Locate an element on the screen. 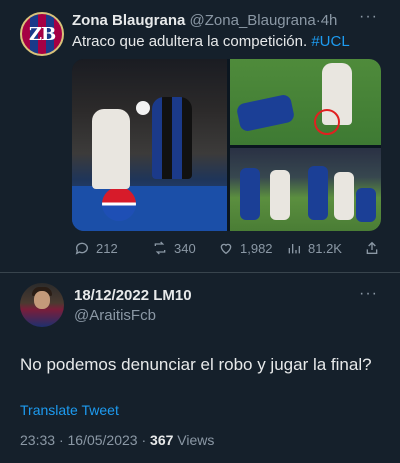 The image size is (400, 463). zona-blaugrana-avatar: ZB is located at coordinates (42, 34).